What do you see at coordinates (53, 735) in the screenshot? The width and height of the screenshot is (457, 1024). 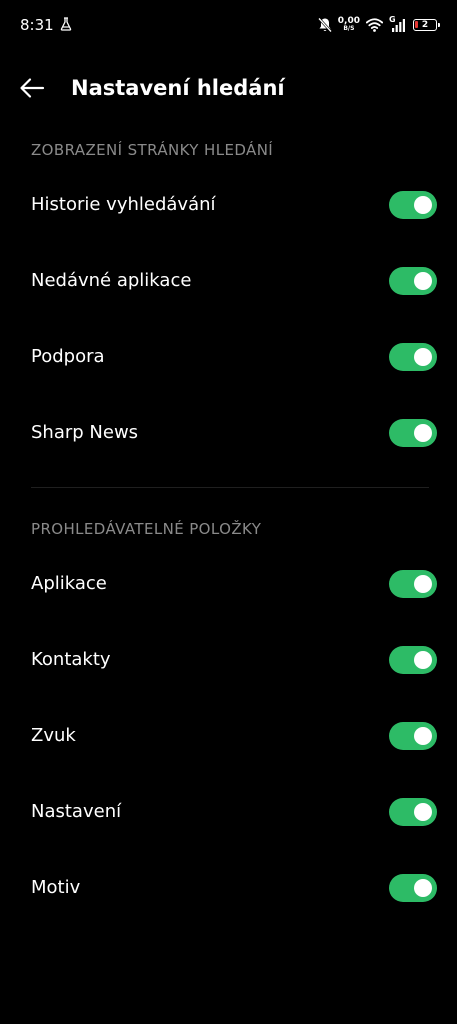 I see `setting-label: Zvuk` at bounding box center [53, 735].